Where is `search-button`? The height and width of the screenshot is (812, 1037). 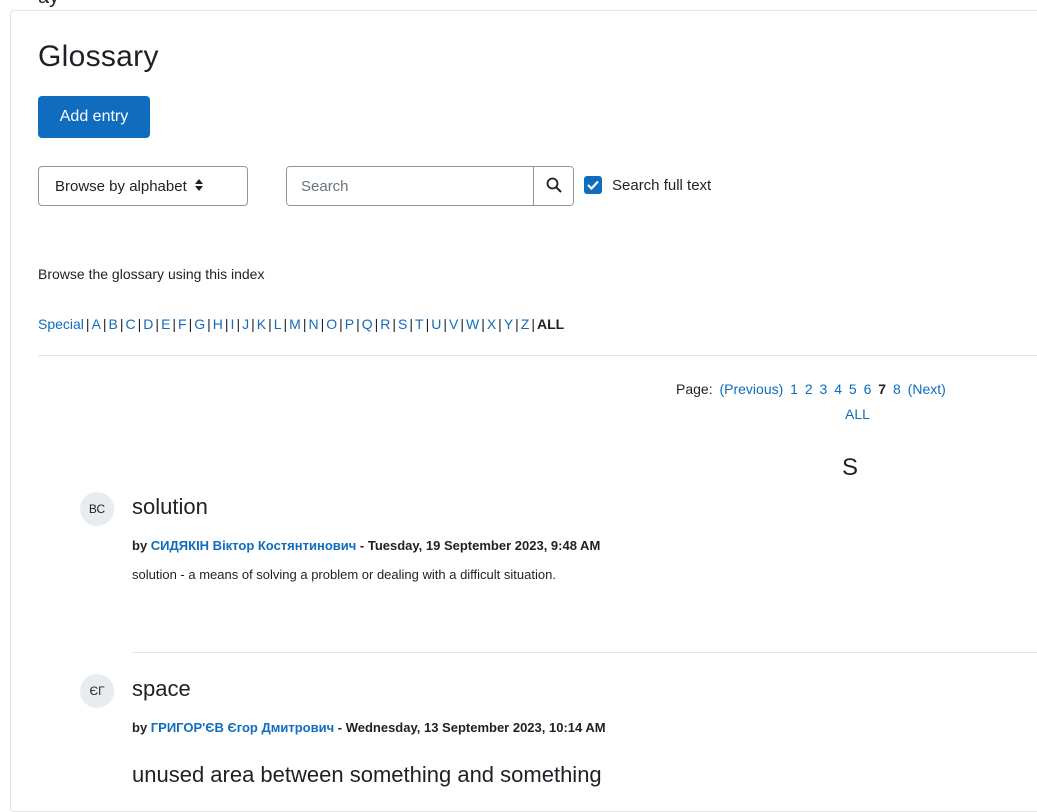 search-button is located at coordinates (553, 186).